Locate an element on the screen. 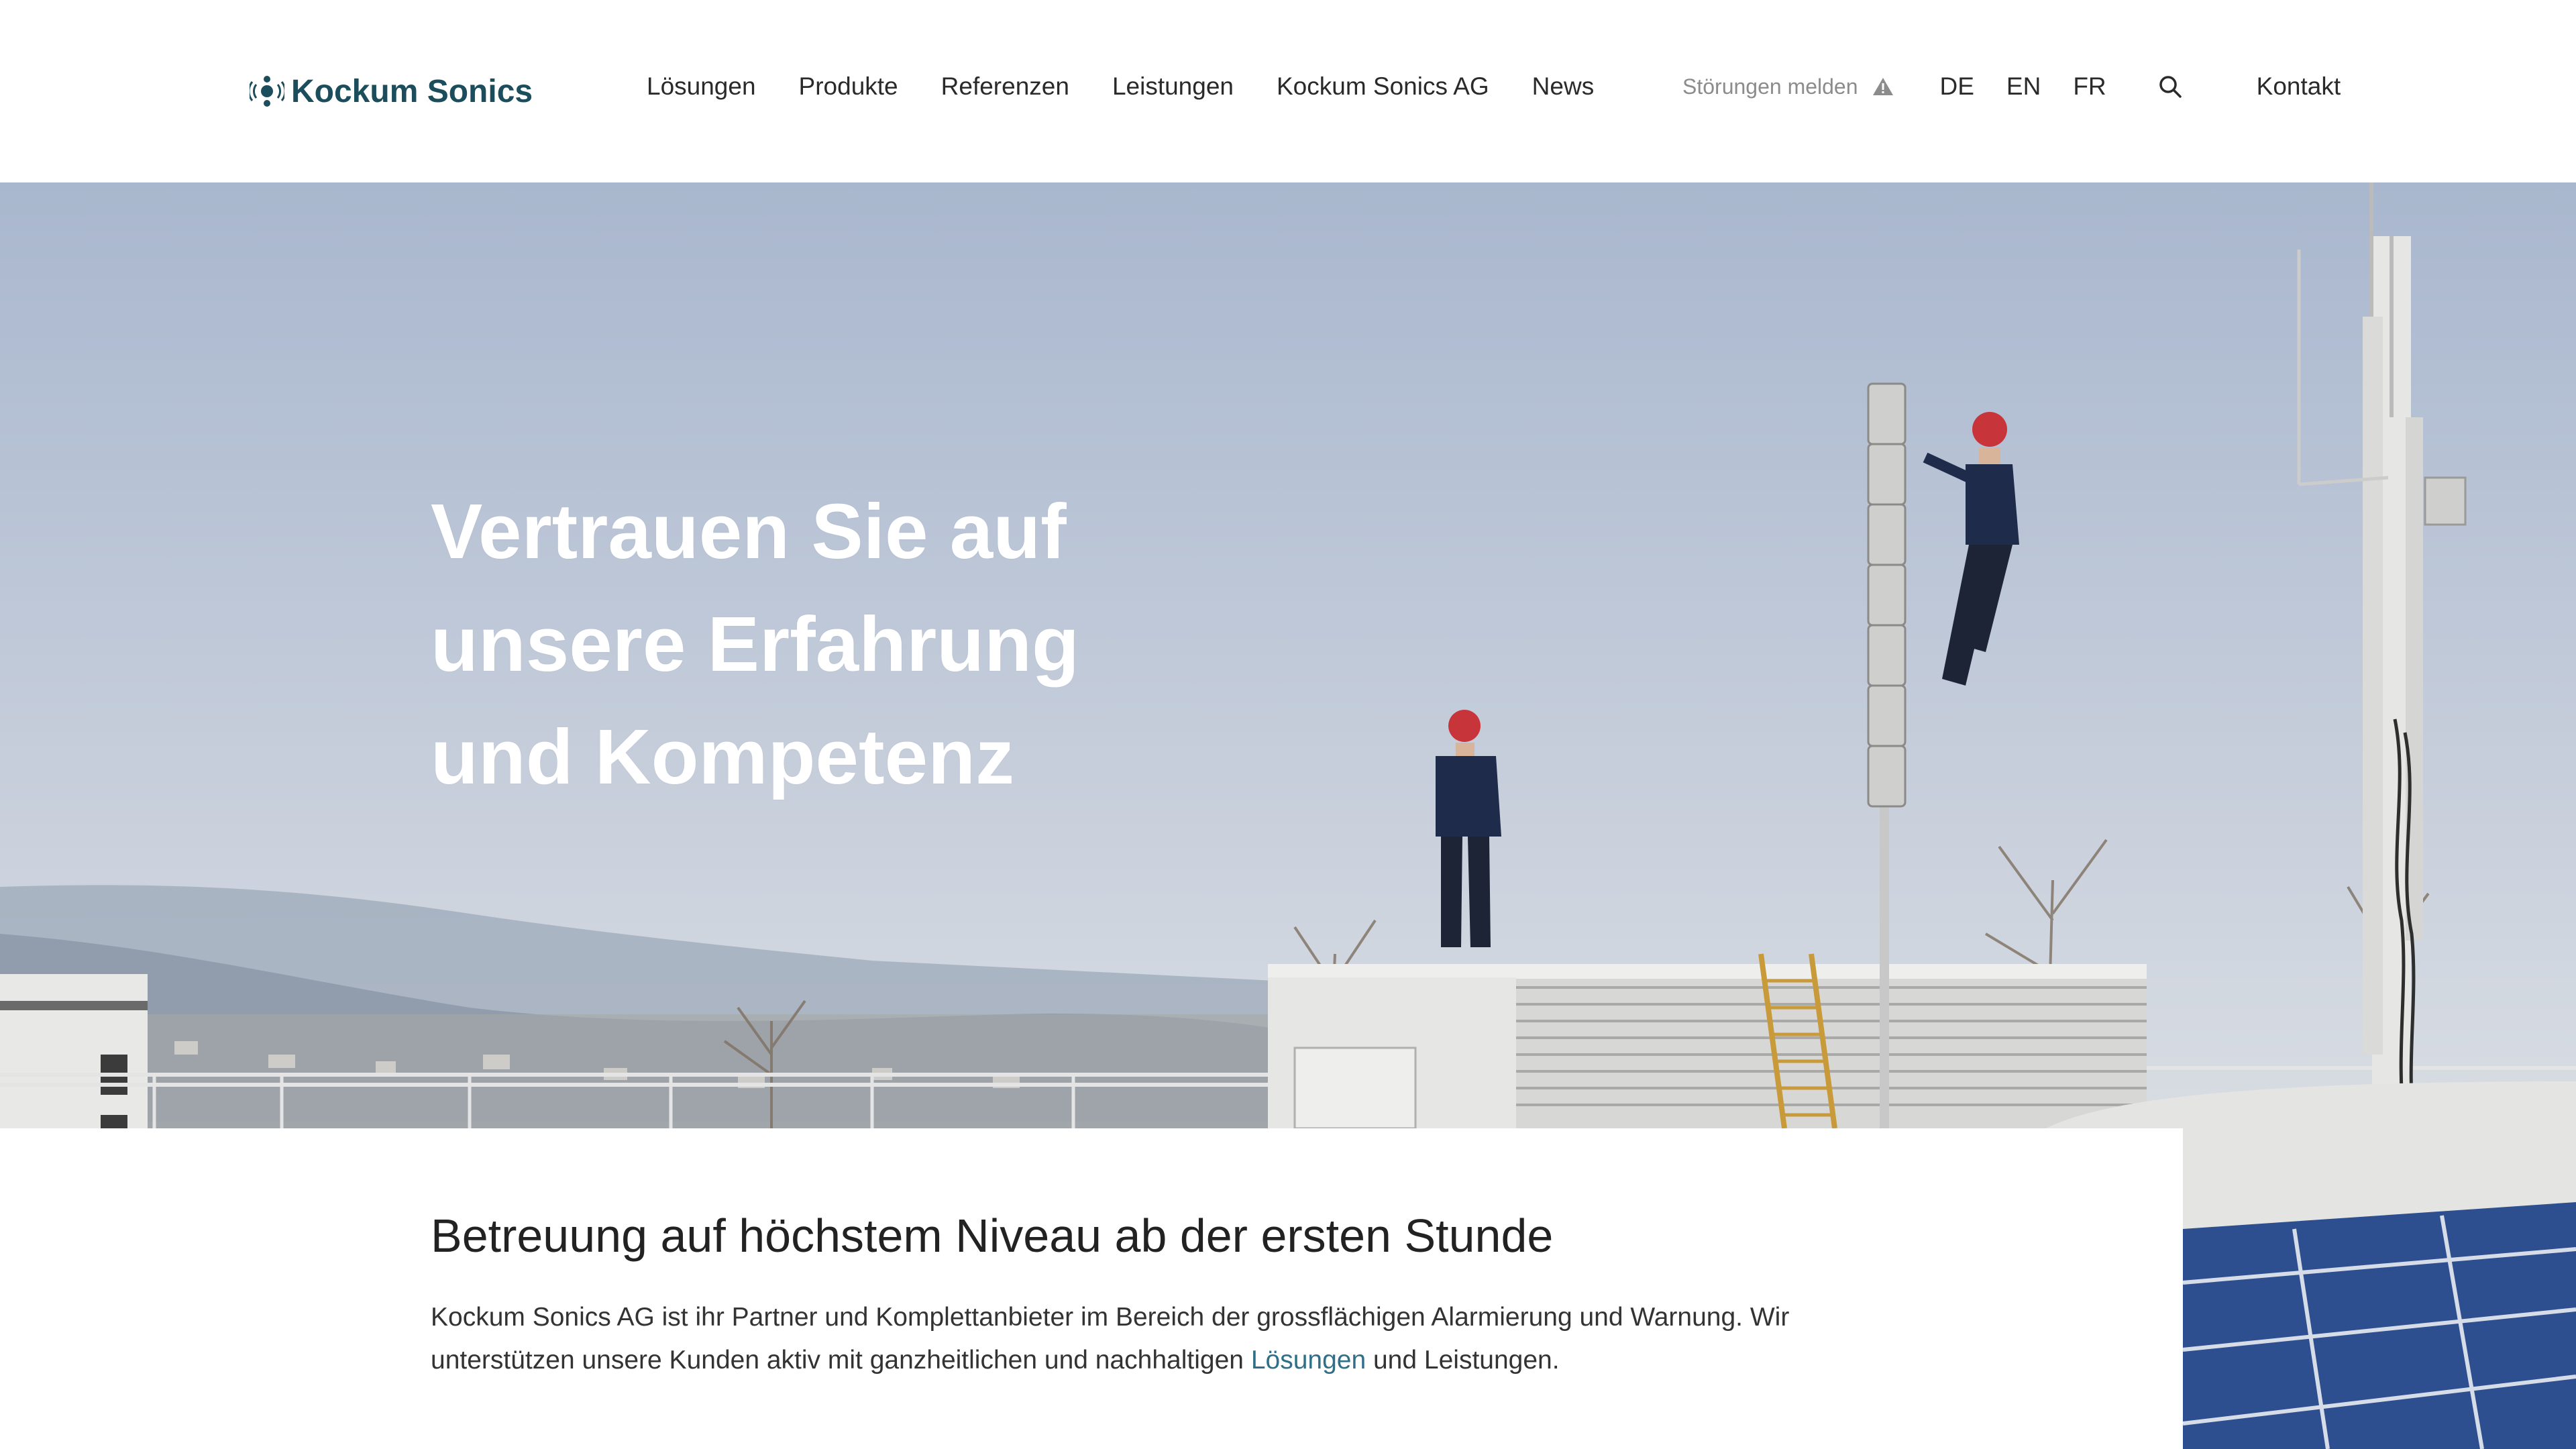  hero-title-line-2: unsere Erfahrung is located at coordinates (755, 644).